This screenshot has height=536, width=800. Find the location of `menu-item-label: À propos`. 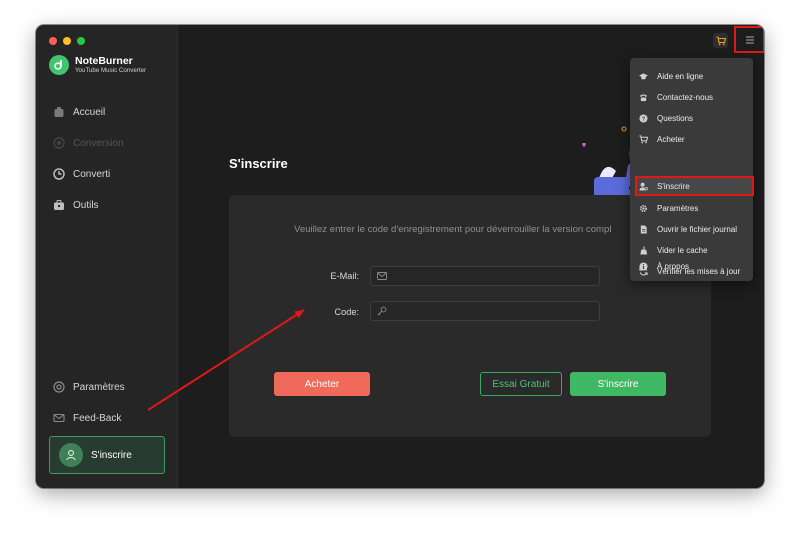

menu-item-label: À propos is located at coordinates (673, 266).